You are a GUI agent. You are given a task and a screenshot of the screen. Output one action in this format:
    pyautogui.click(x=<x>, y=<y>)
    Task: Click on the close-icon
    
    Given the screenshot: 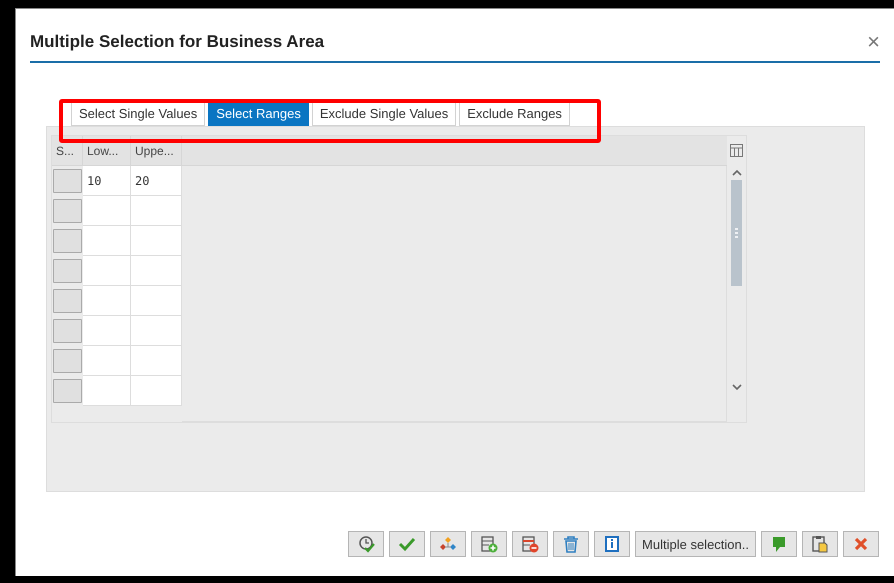 What is the action you would take?
    pyautogui.click(x=861, y=544)
    